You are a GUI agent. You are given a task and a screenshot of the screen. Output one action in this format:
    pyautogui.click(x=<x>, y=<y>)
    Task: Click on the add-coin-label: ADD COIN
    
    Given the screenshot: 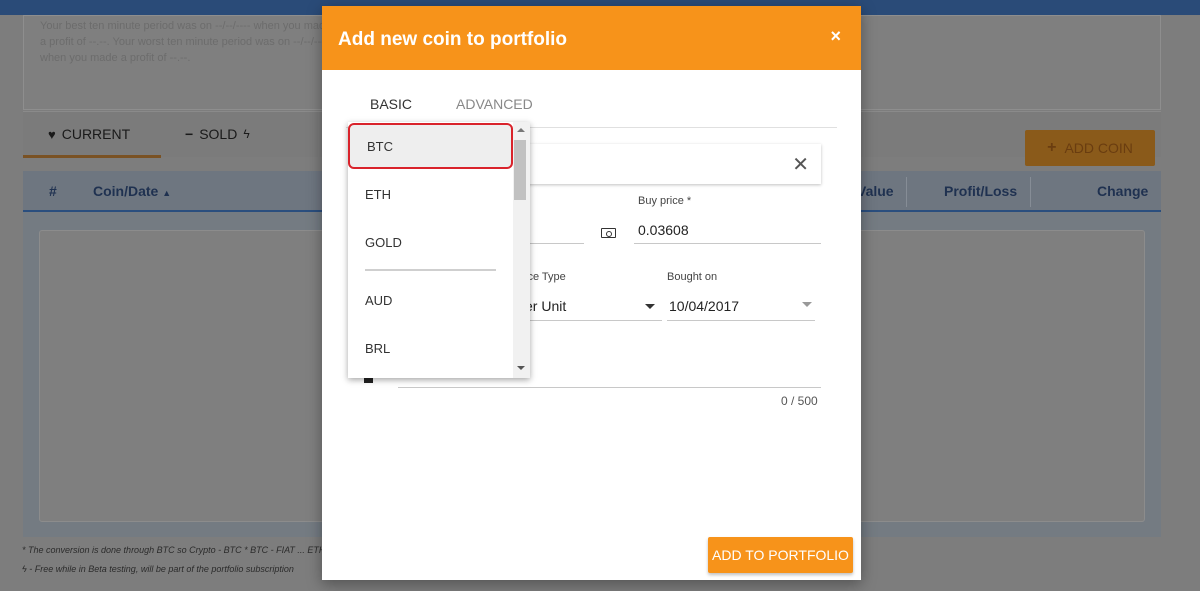 What is the action you would take?
    pyautogui.click(x=1098, y=148)
    